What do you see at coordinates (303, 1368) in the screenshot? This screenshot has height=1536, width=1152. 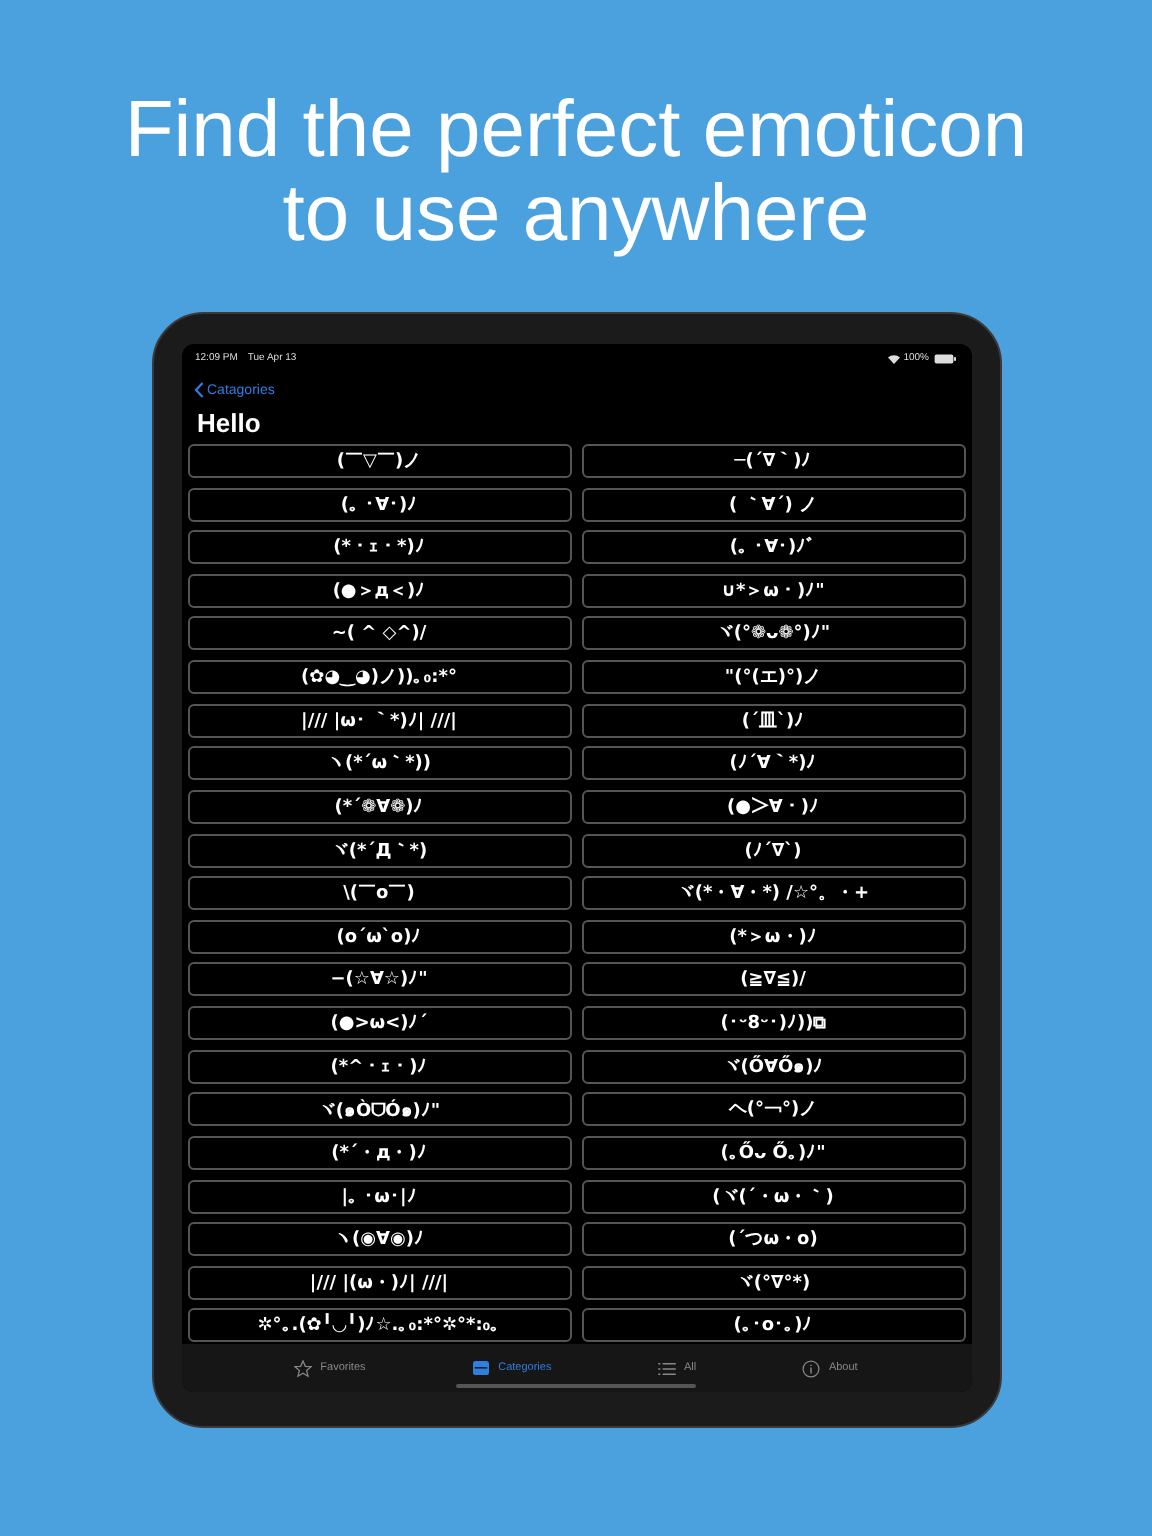 I see `star-icon` at bounding box center [303, 1368].